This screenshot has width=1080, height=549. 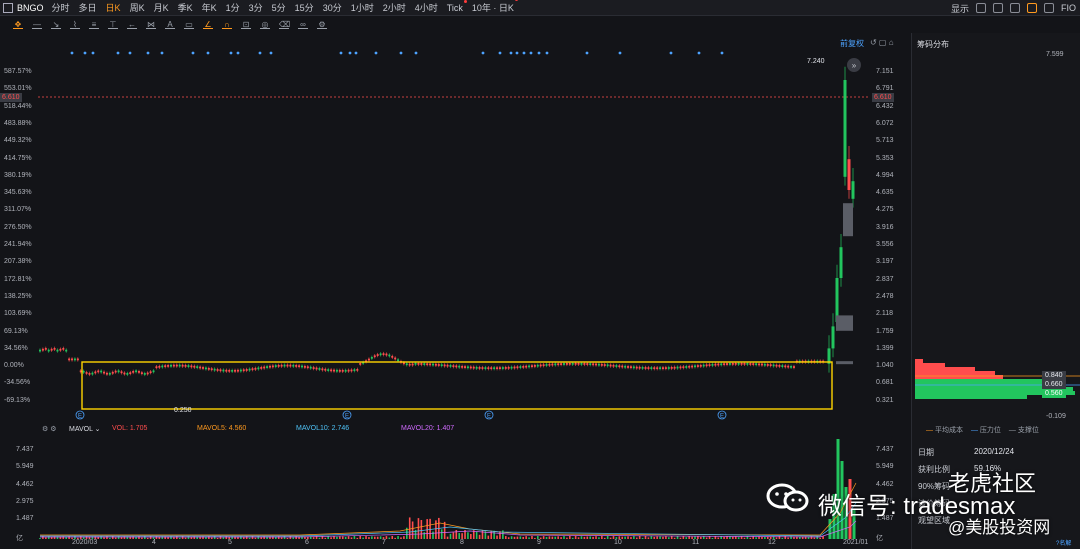 What do you see at coordinates (1049, 8) in the screenshot?
I see `layout-icon` at bounding box center [1049, 8].